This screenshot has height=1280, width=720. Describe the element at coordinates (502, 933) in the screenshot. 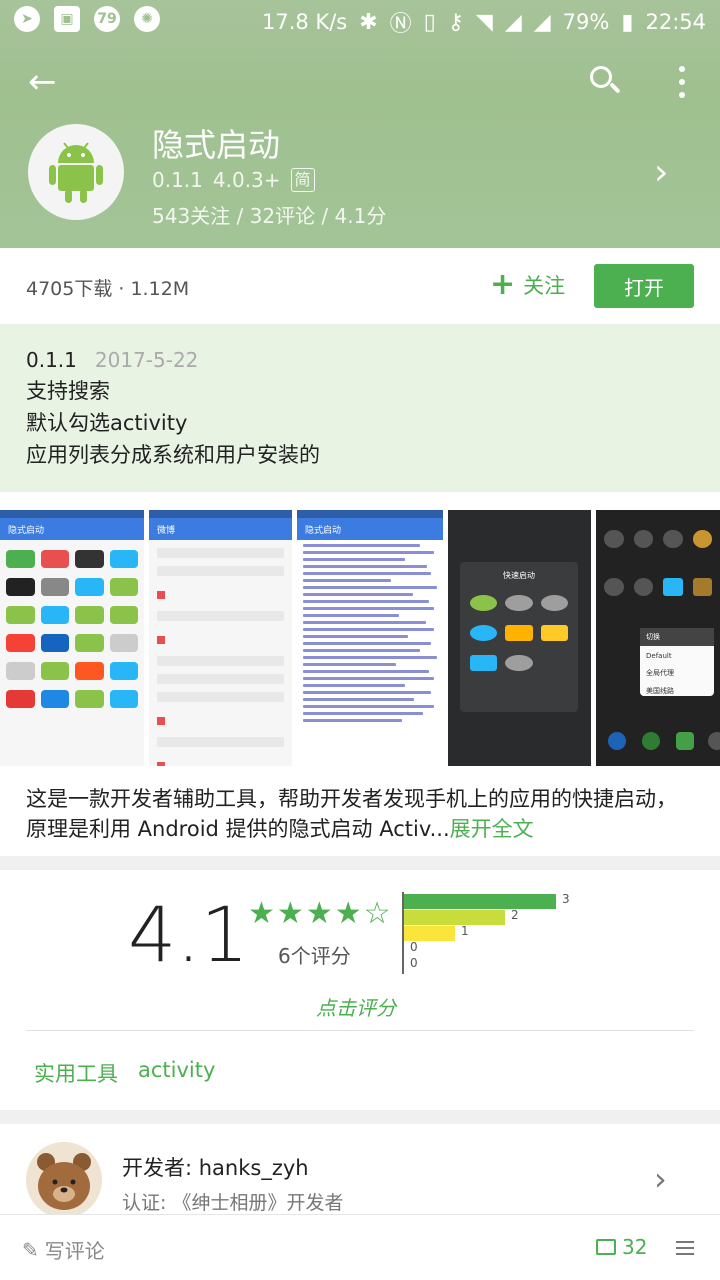

I see `rating-histogram: 3 2 1 0 0` at that location.